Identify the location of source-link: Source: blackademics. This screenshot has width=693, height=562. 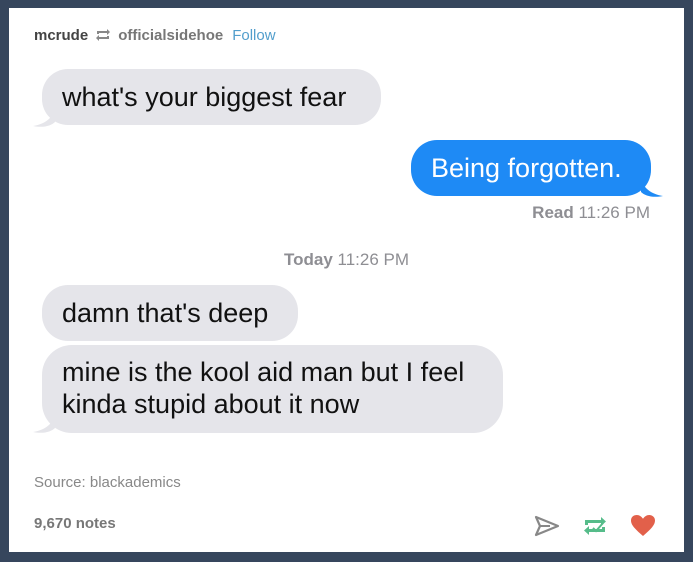
(107, 482).